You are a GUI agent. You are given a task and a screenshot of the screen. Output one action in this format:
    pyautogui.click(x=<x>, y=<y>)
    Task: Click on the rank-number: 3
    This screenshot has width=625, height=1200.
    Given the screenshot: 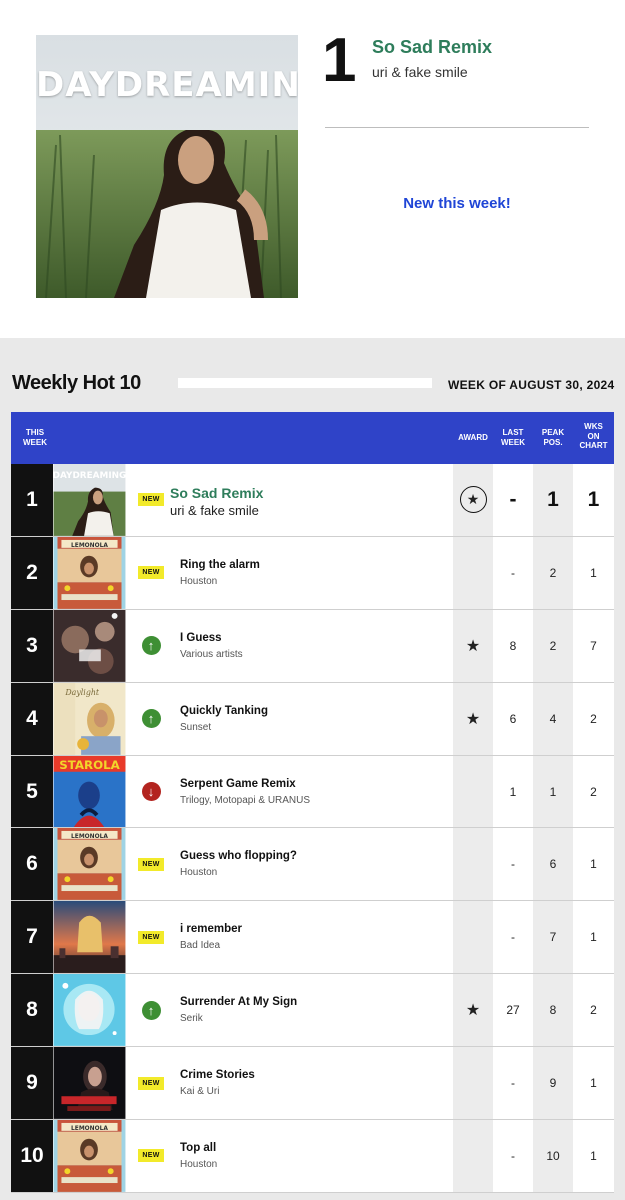 What is the action you would take?
    pyautogui.click(x=32, y=645)
    